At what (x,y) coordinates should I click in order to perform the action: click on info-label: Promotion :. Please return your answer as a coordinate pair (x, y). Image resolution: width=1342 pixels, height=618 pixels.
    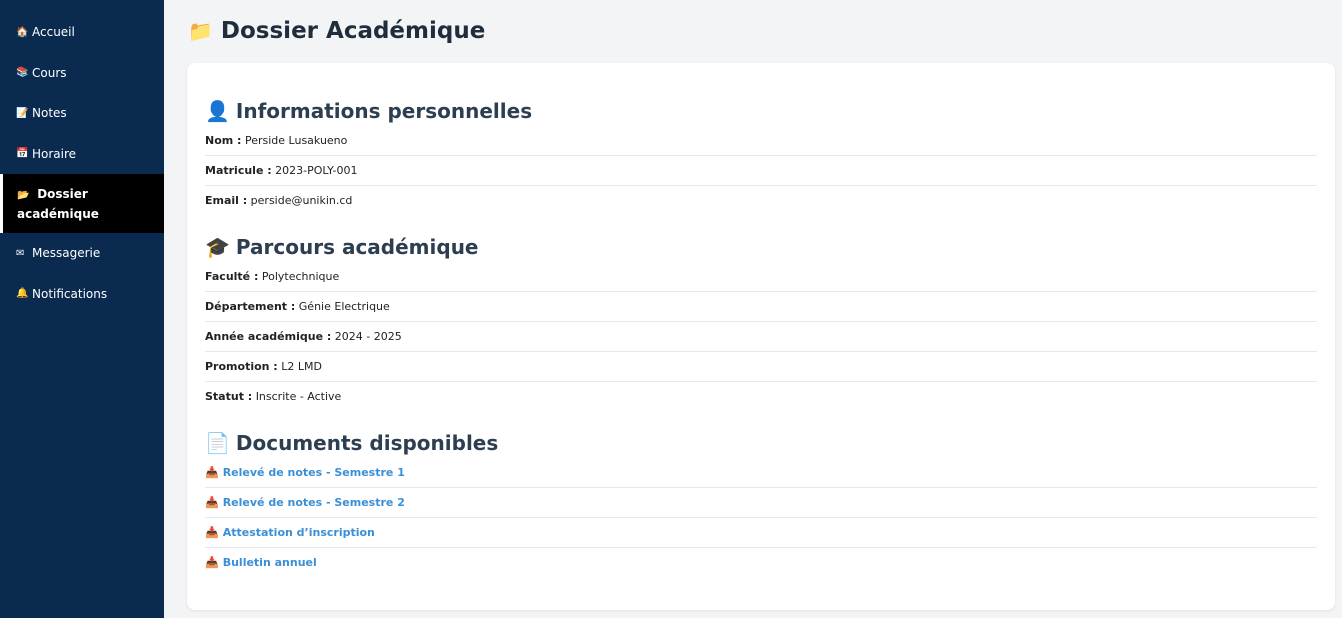
    Looking at the image, I should click on (241, 366).